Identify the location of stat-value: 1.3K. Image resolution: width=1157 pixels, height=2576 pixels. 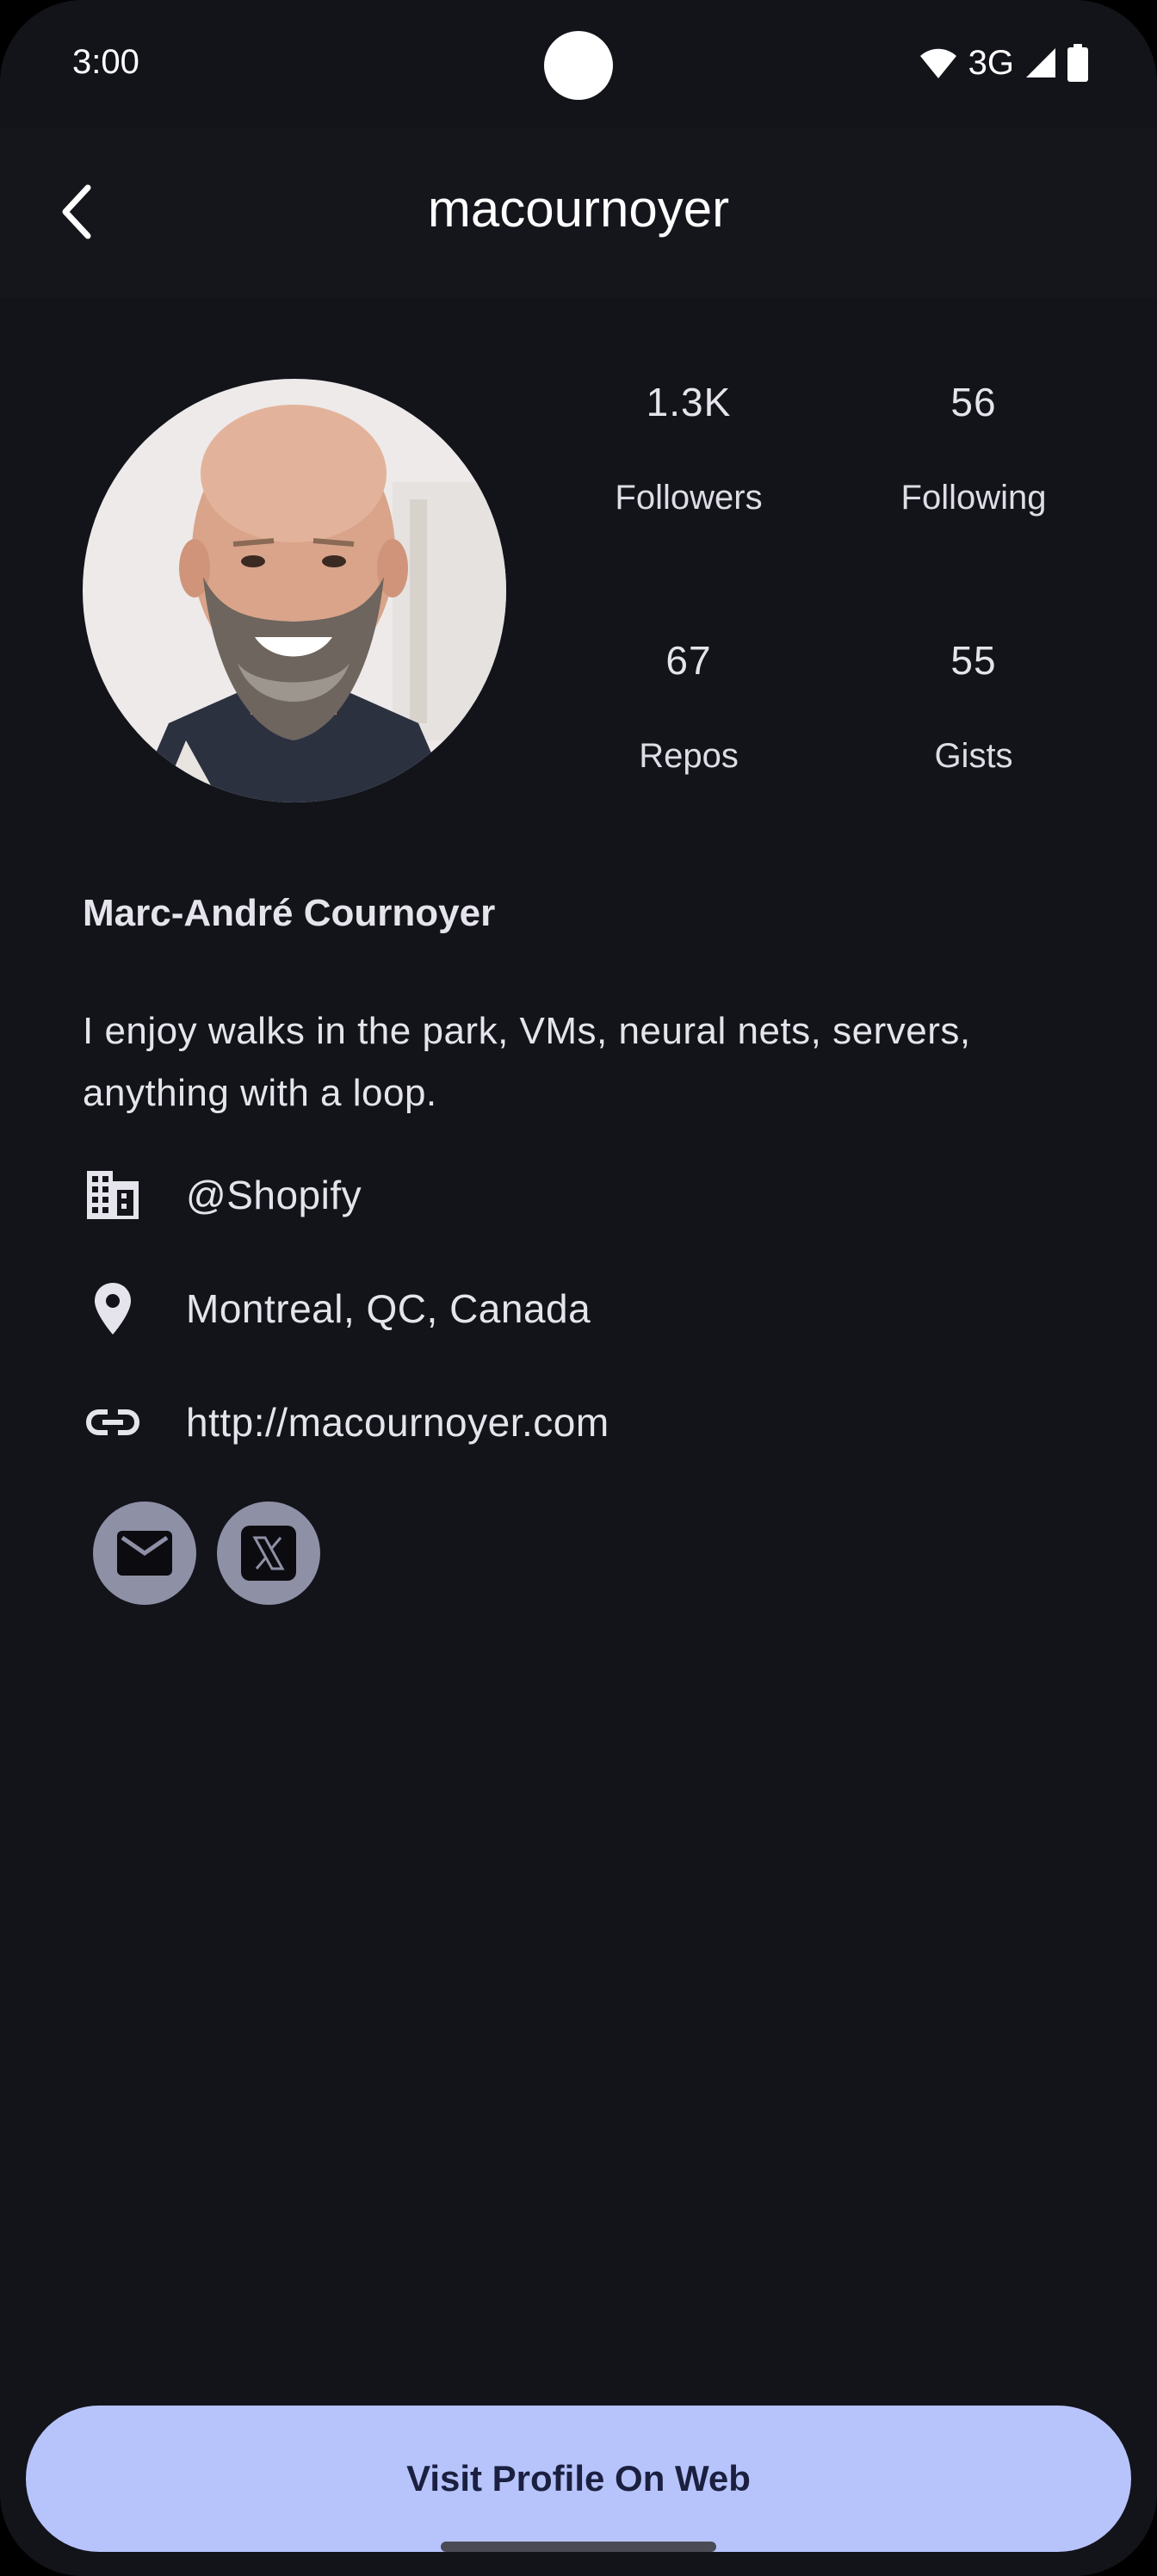
(689, 402).